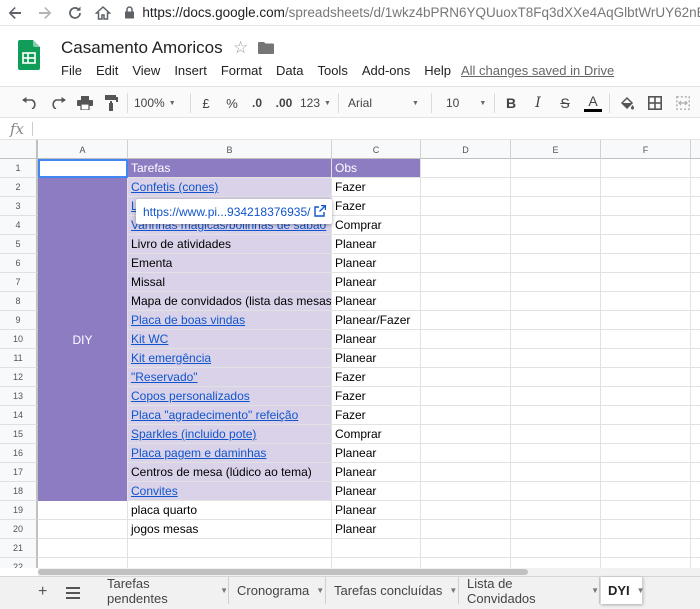 This screenshot has width=700, height=609. Describe the element at coordinates (230, 263) in the screenshot. I see `task-cell: Ementa` at that location.